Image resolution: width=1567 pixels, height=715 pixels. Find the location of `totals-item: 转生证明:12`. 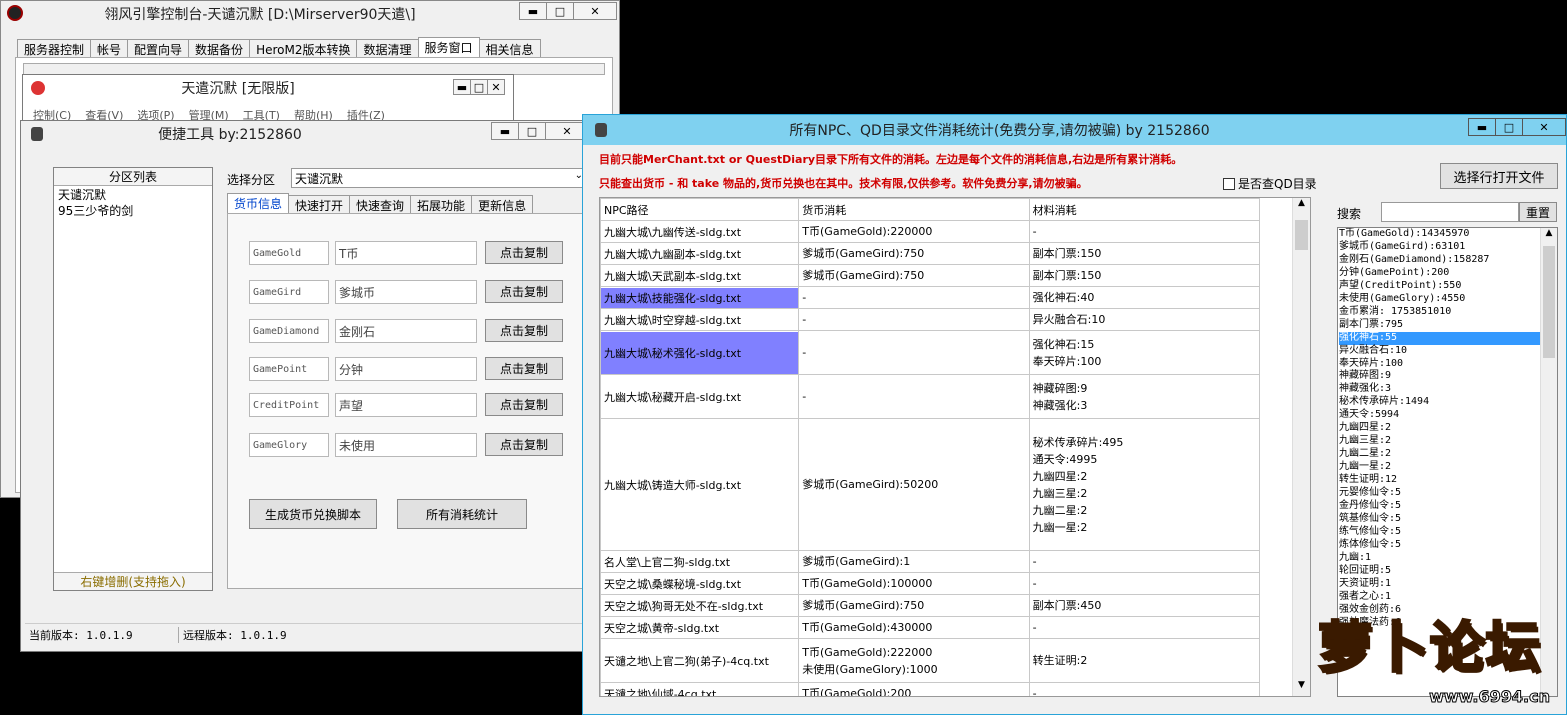

totals-item: 转生证明:12 is located at coordinates (1448, 480).